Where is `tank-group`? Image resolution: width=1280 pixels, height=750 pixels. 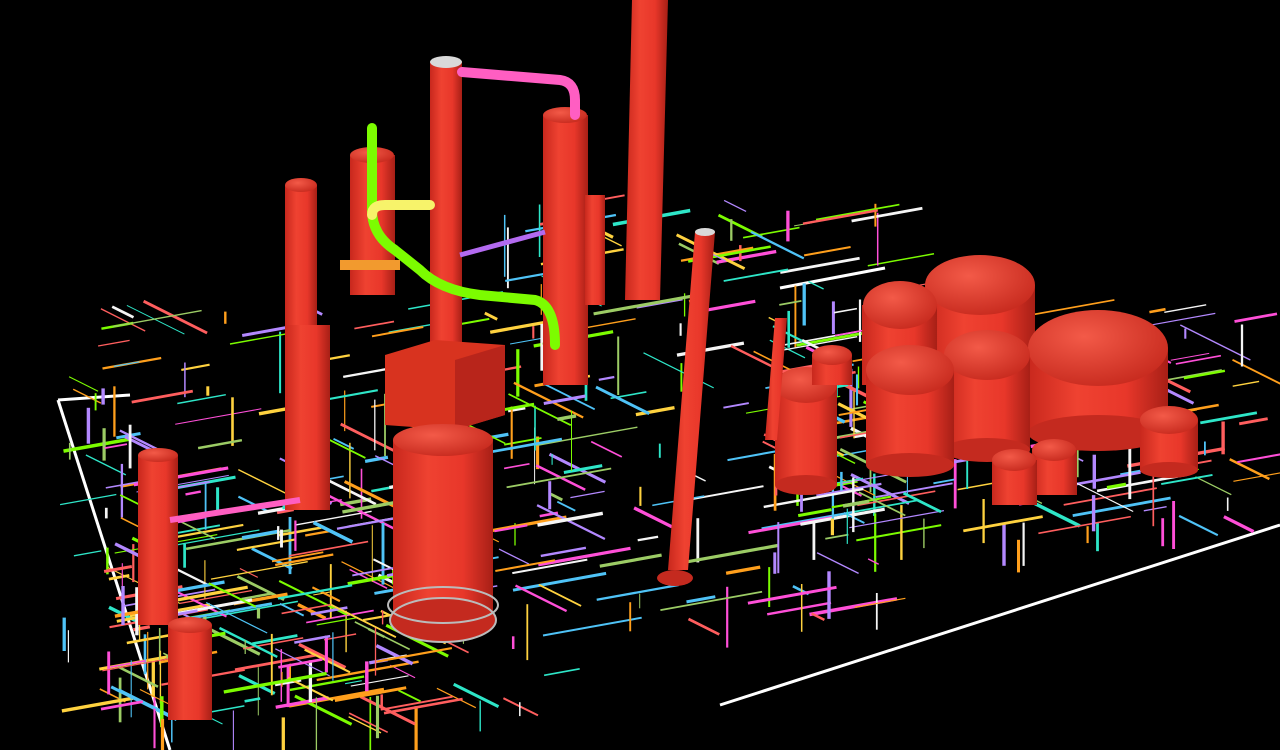 tank-group is located at coordinates (986, 380).